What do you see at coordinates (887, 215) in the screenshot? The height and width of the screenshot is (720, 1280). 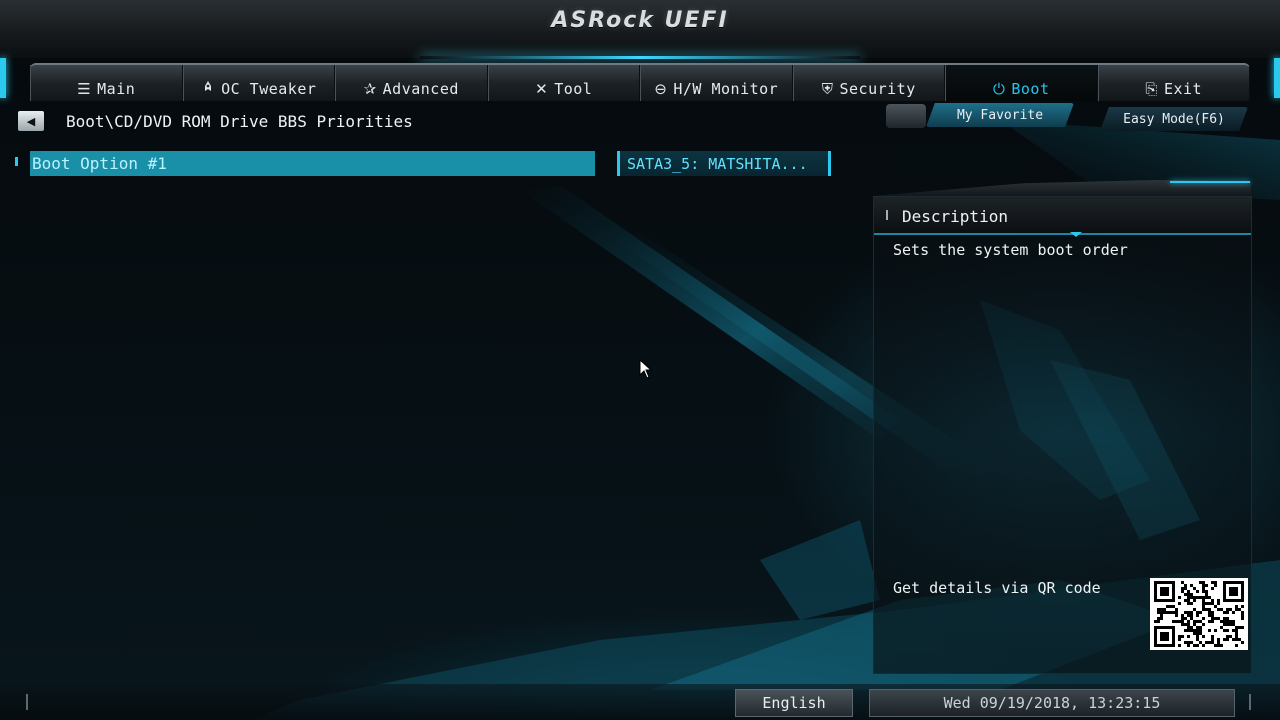 I see `description-header-mark` at bounding box center [887, 215].